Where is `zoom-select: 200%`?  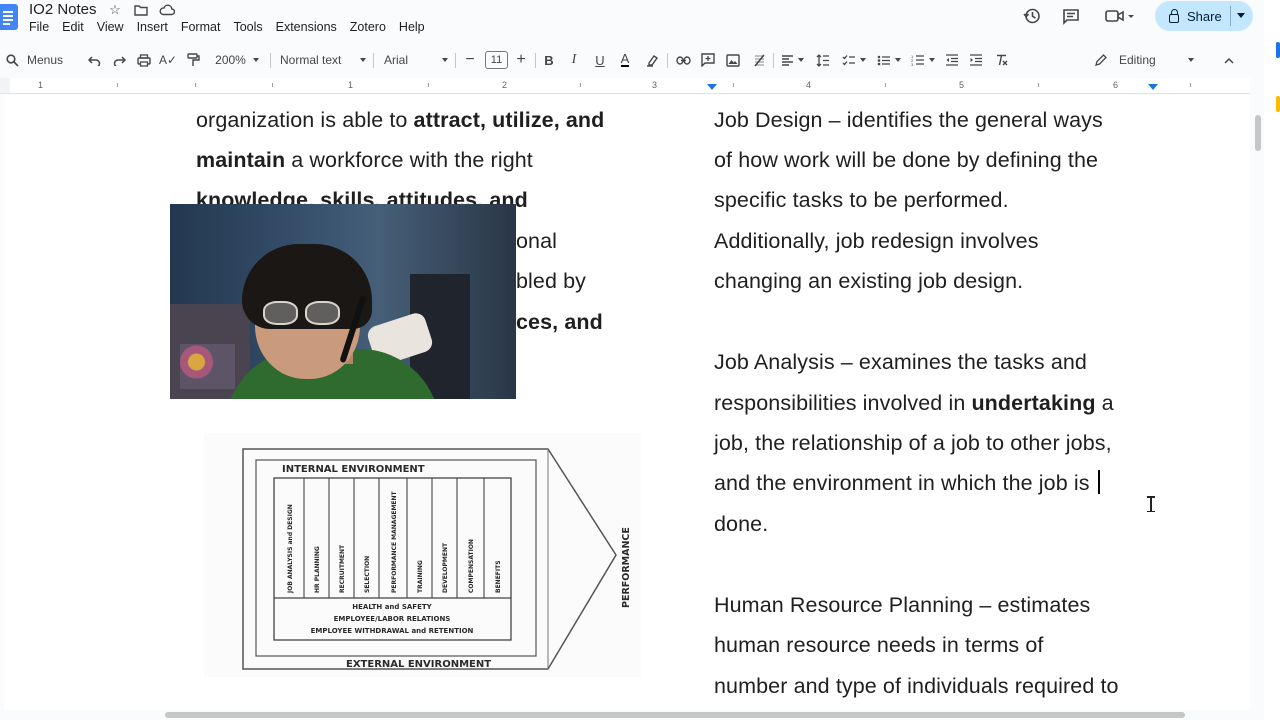 zoom-select: 200% is located at coordinates (237, 60).